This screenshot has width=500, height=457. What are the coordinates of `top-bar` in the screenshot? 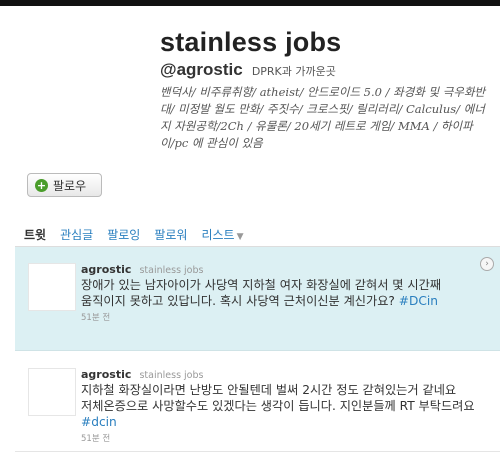 It's located at (250, 3).